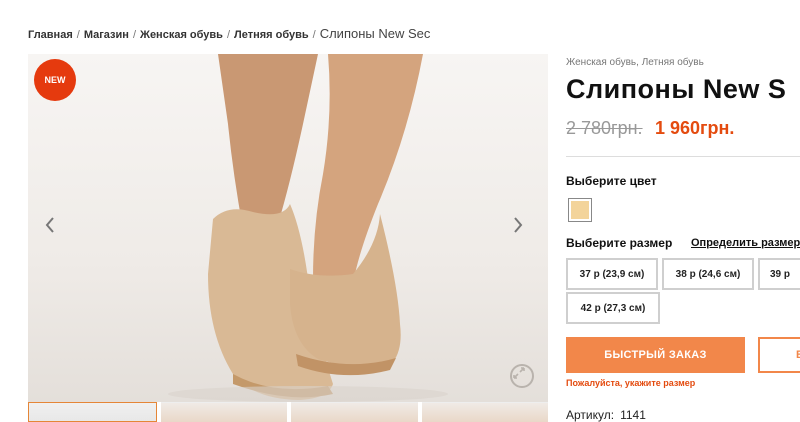 Image resolution: width=800 pixels, height=422 pixels. I want to click on new-badge: NEW, so click(55, 80).